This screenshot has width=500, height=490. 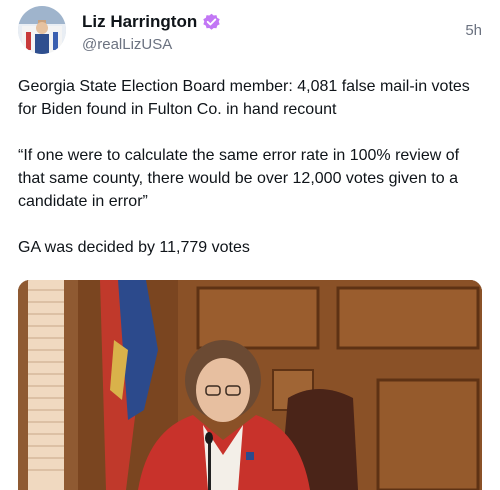 What do you see at coordinates (211, 22) in the screenshot?
I see `verified-badge-icon` at bounding box center [211, 22].